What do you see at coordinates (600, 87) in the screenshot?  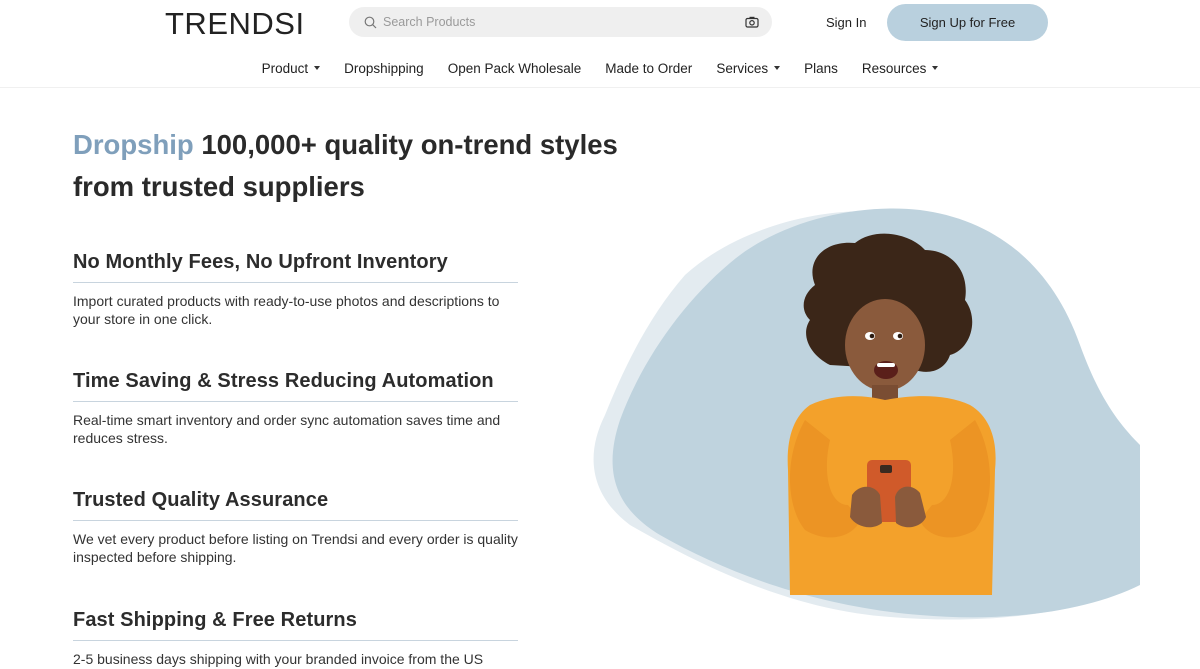 I see `header-divider` at bounding box center [600, 87].